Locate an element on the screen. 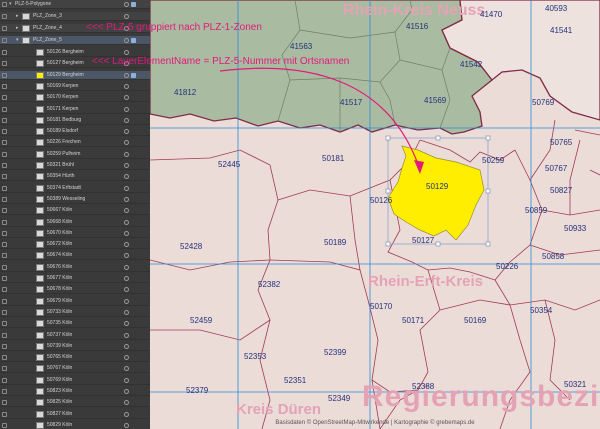 This screenshot has width=600, height=429. layer-item: 50670 Köln is located at coordinates (75, 233).